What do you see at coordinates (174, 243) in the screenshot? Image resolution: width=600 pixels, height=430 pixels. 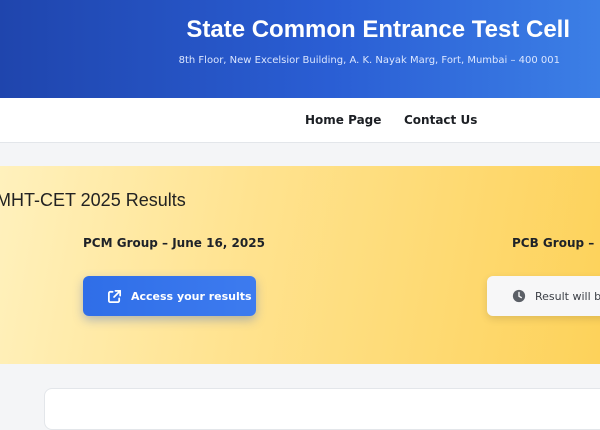 I see `pcm-group-heading: PCM Group – June 16, 2025` at bounding box center [174, 243].